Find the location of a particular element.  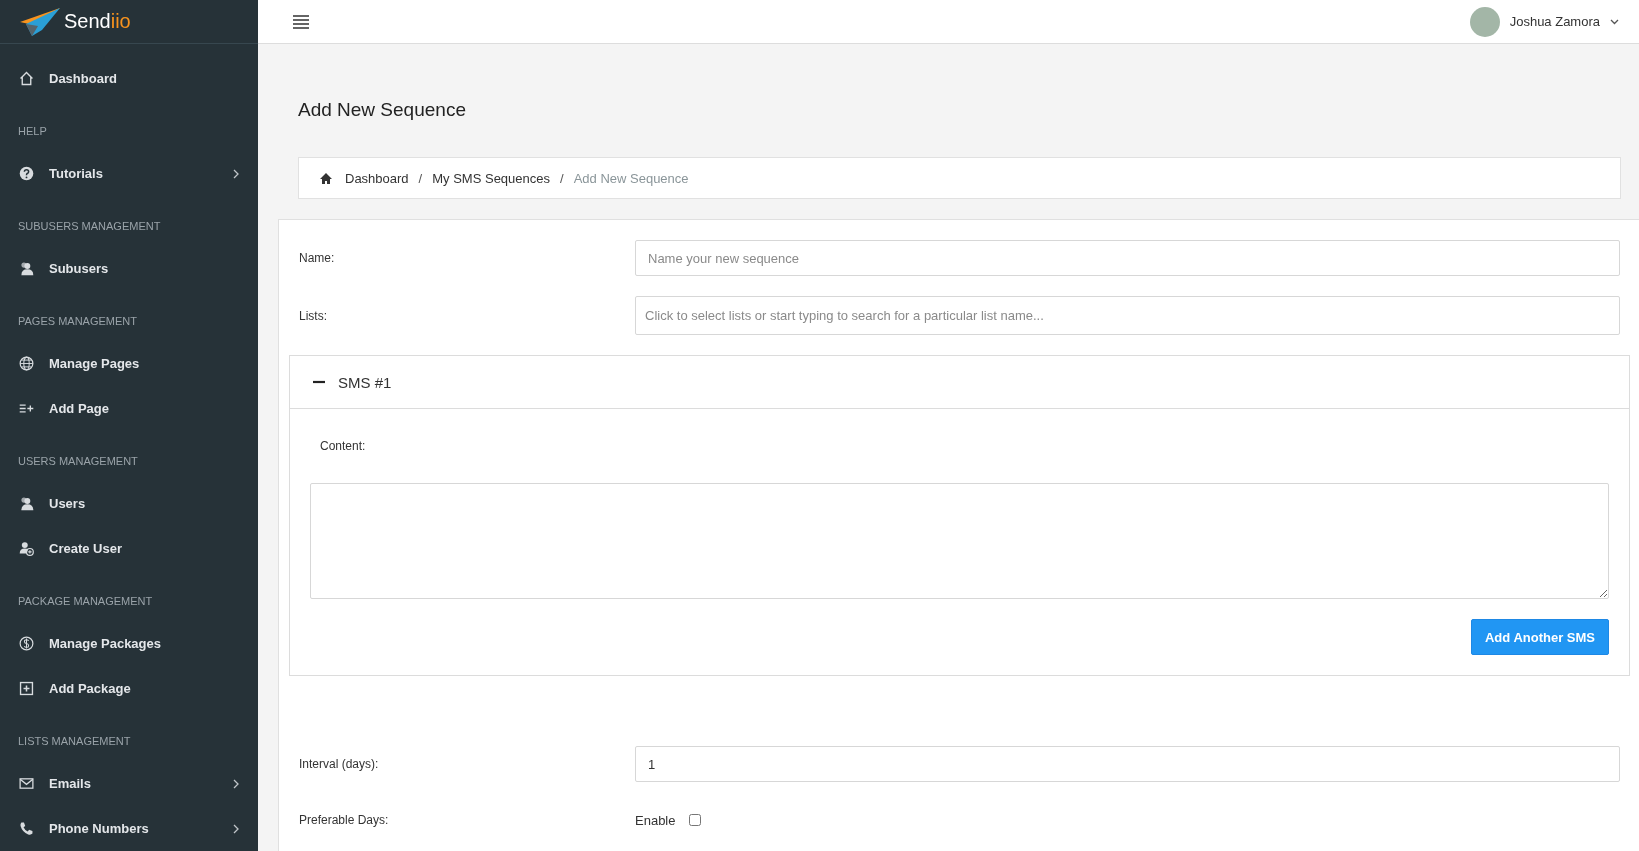

sidebar-section-heading: LISTS MANAGEMENT is located at coordinates (74, 741).